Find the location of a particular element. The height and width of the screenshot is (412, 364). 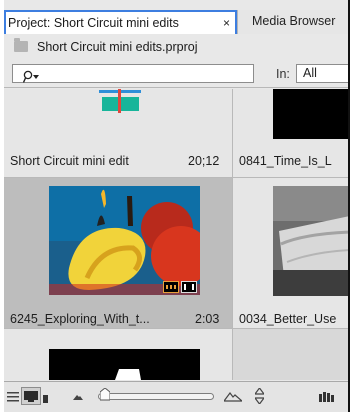

icon-view-button is located at coordinates (31, 396).